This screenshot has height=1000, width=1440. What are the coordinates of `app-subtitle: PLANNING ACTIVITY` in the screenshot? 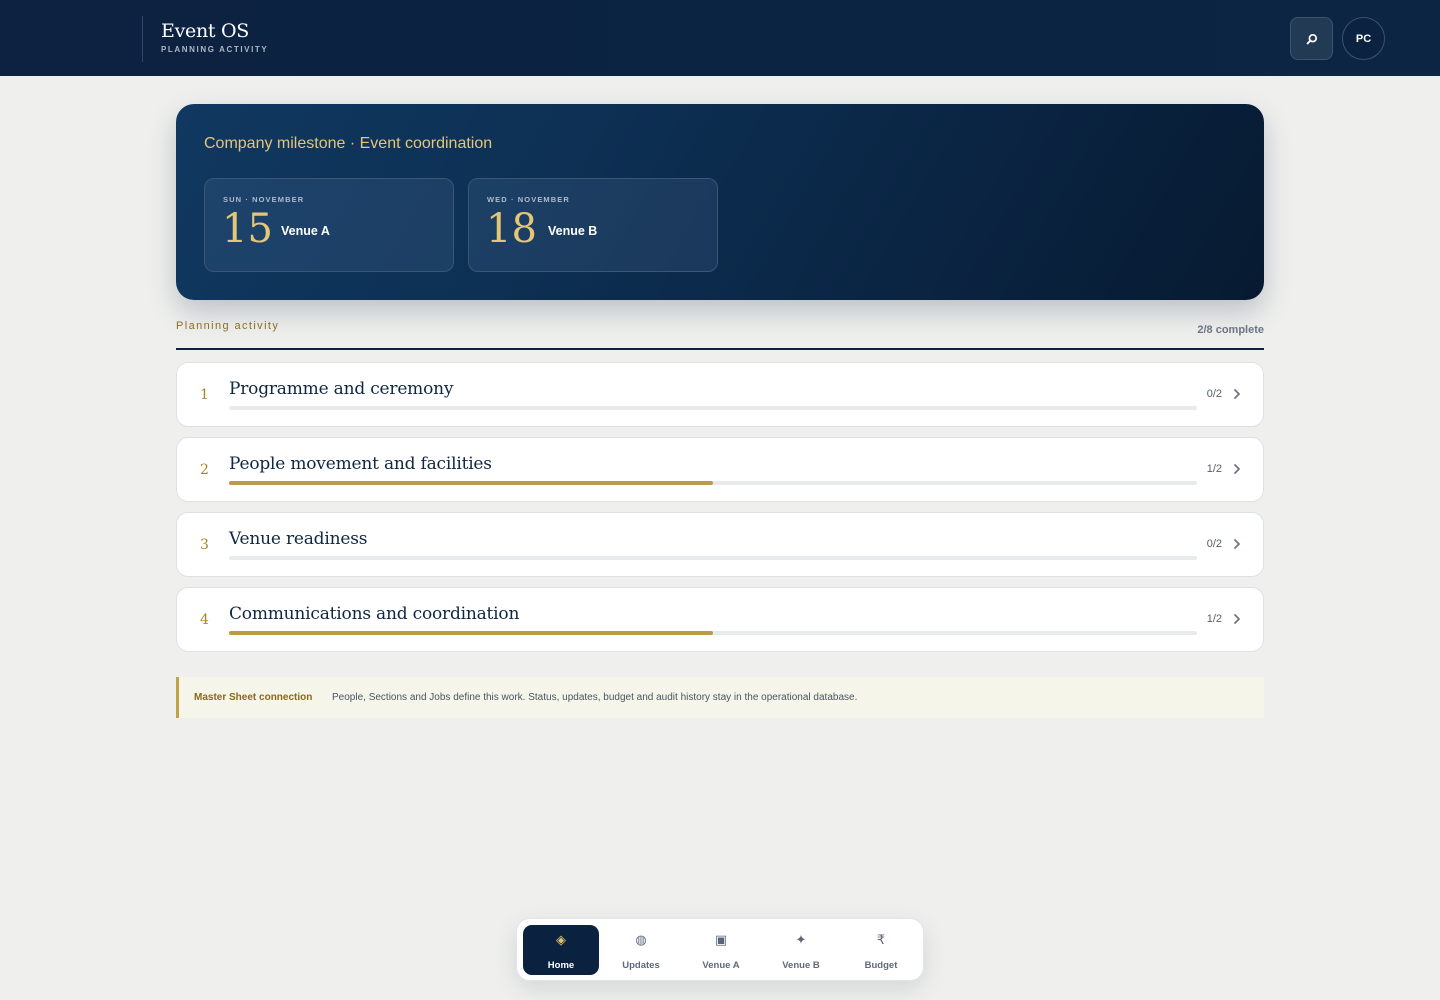 It's located at (215, 49).